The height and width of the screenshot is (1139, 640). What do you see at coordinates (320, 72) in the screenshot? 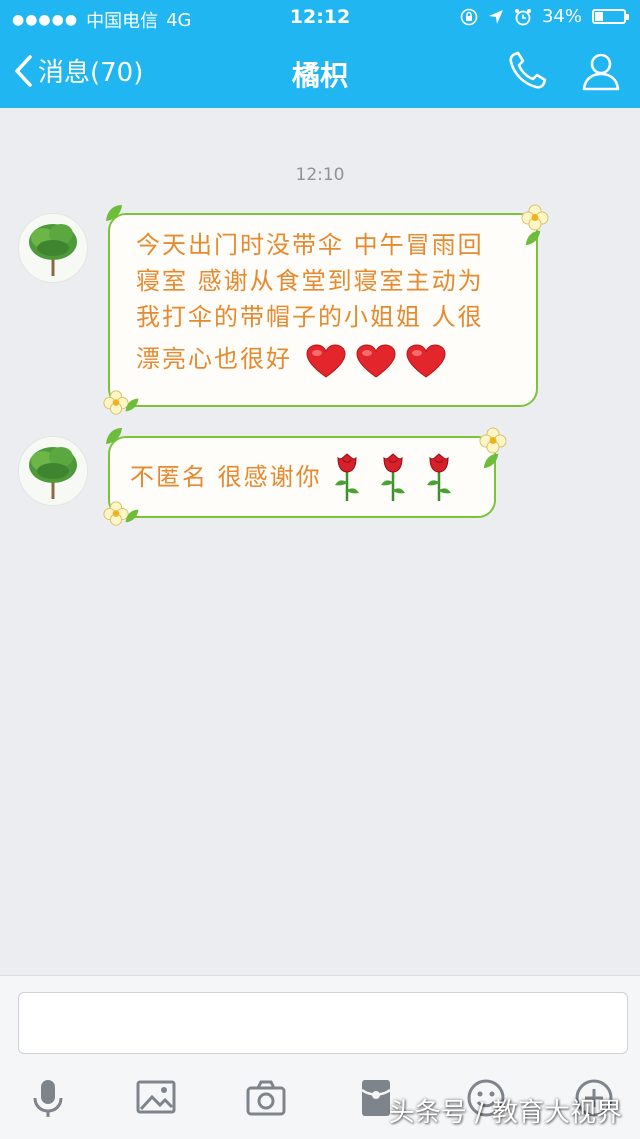
I see `nav-bar: 消息(70) 橘枳` at bounding box center [320, 72].